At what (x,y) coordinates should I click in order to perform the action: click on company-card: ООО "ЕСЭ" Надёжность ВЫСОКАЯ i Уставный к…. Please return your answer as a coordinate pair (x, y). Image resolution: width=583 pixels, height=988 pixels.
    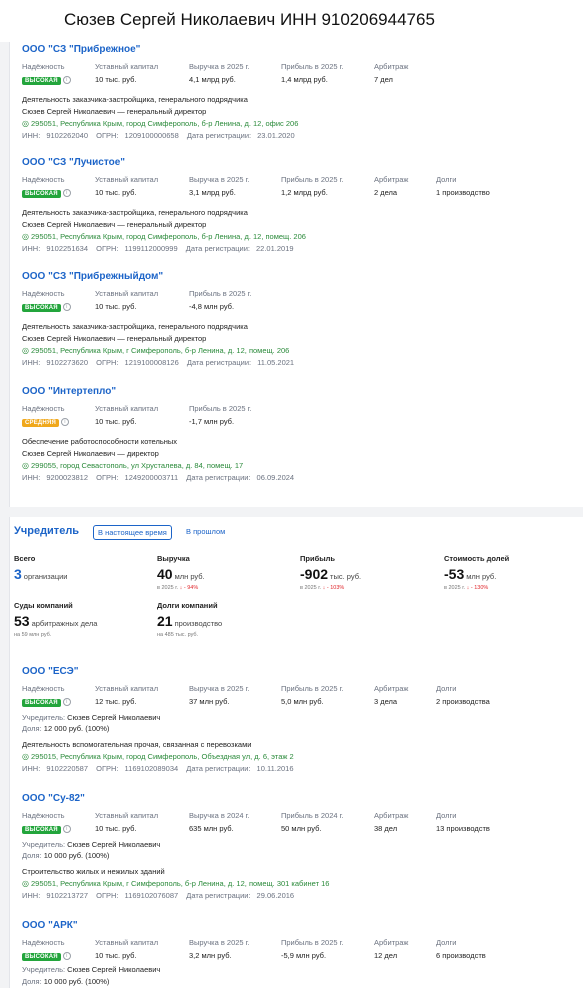
    Looking at the image, I should click on (256, 719).